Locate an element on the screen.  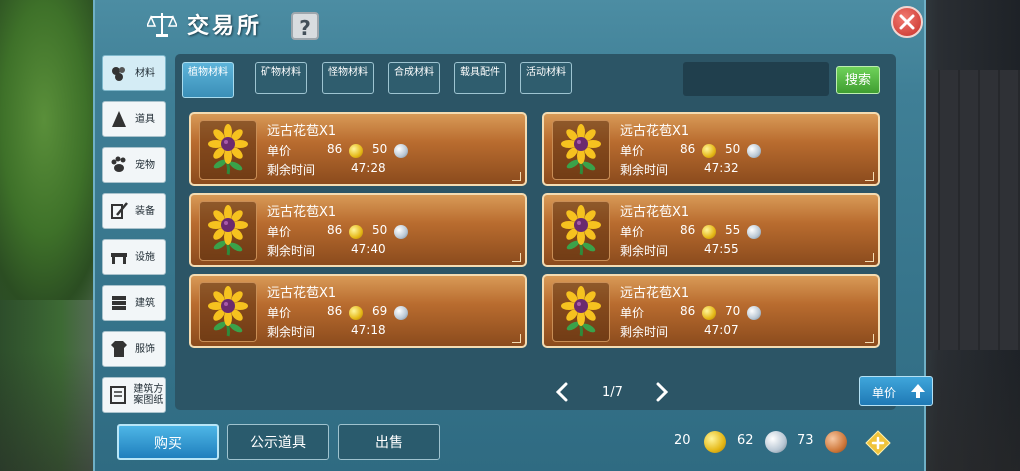
silver-price: 69 is located at coordinates (380, 311).